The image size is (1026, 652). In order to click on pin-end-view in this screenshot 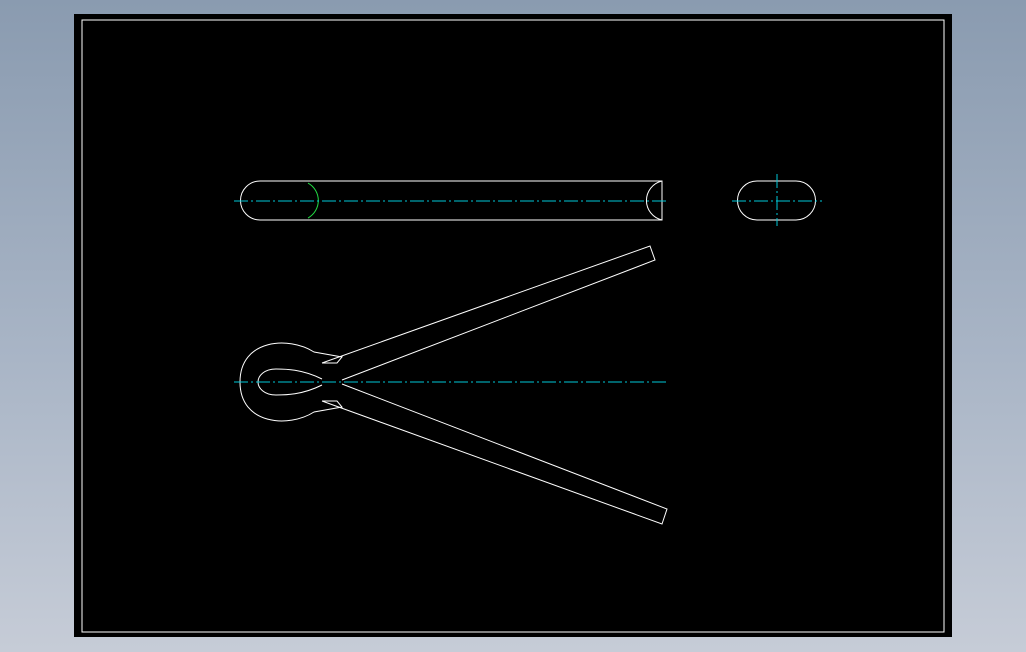, I will do `click(777, 200)`.